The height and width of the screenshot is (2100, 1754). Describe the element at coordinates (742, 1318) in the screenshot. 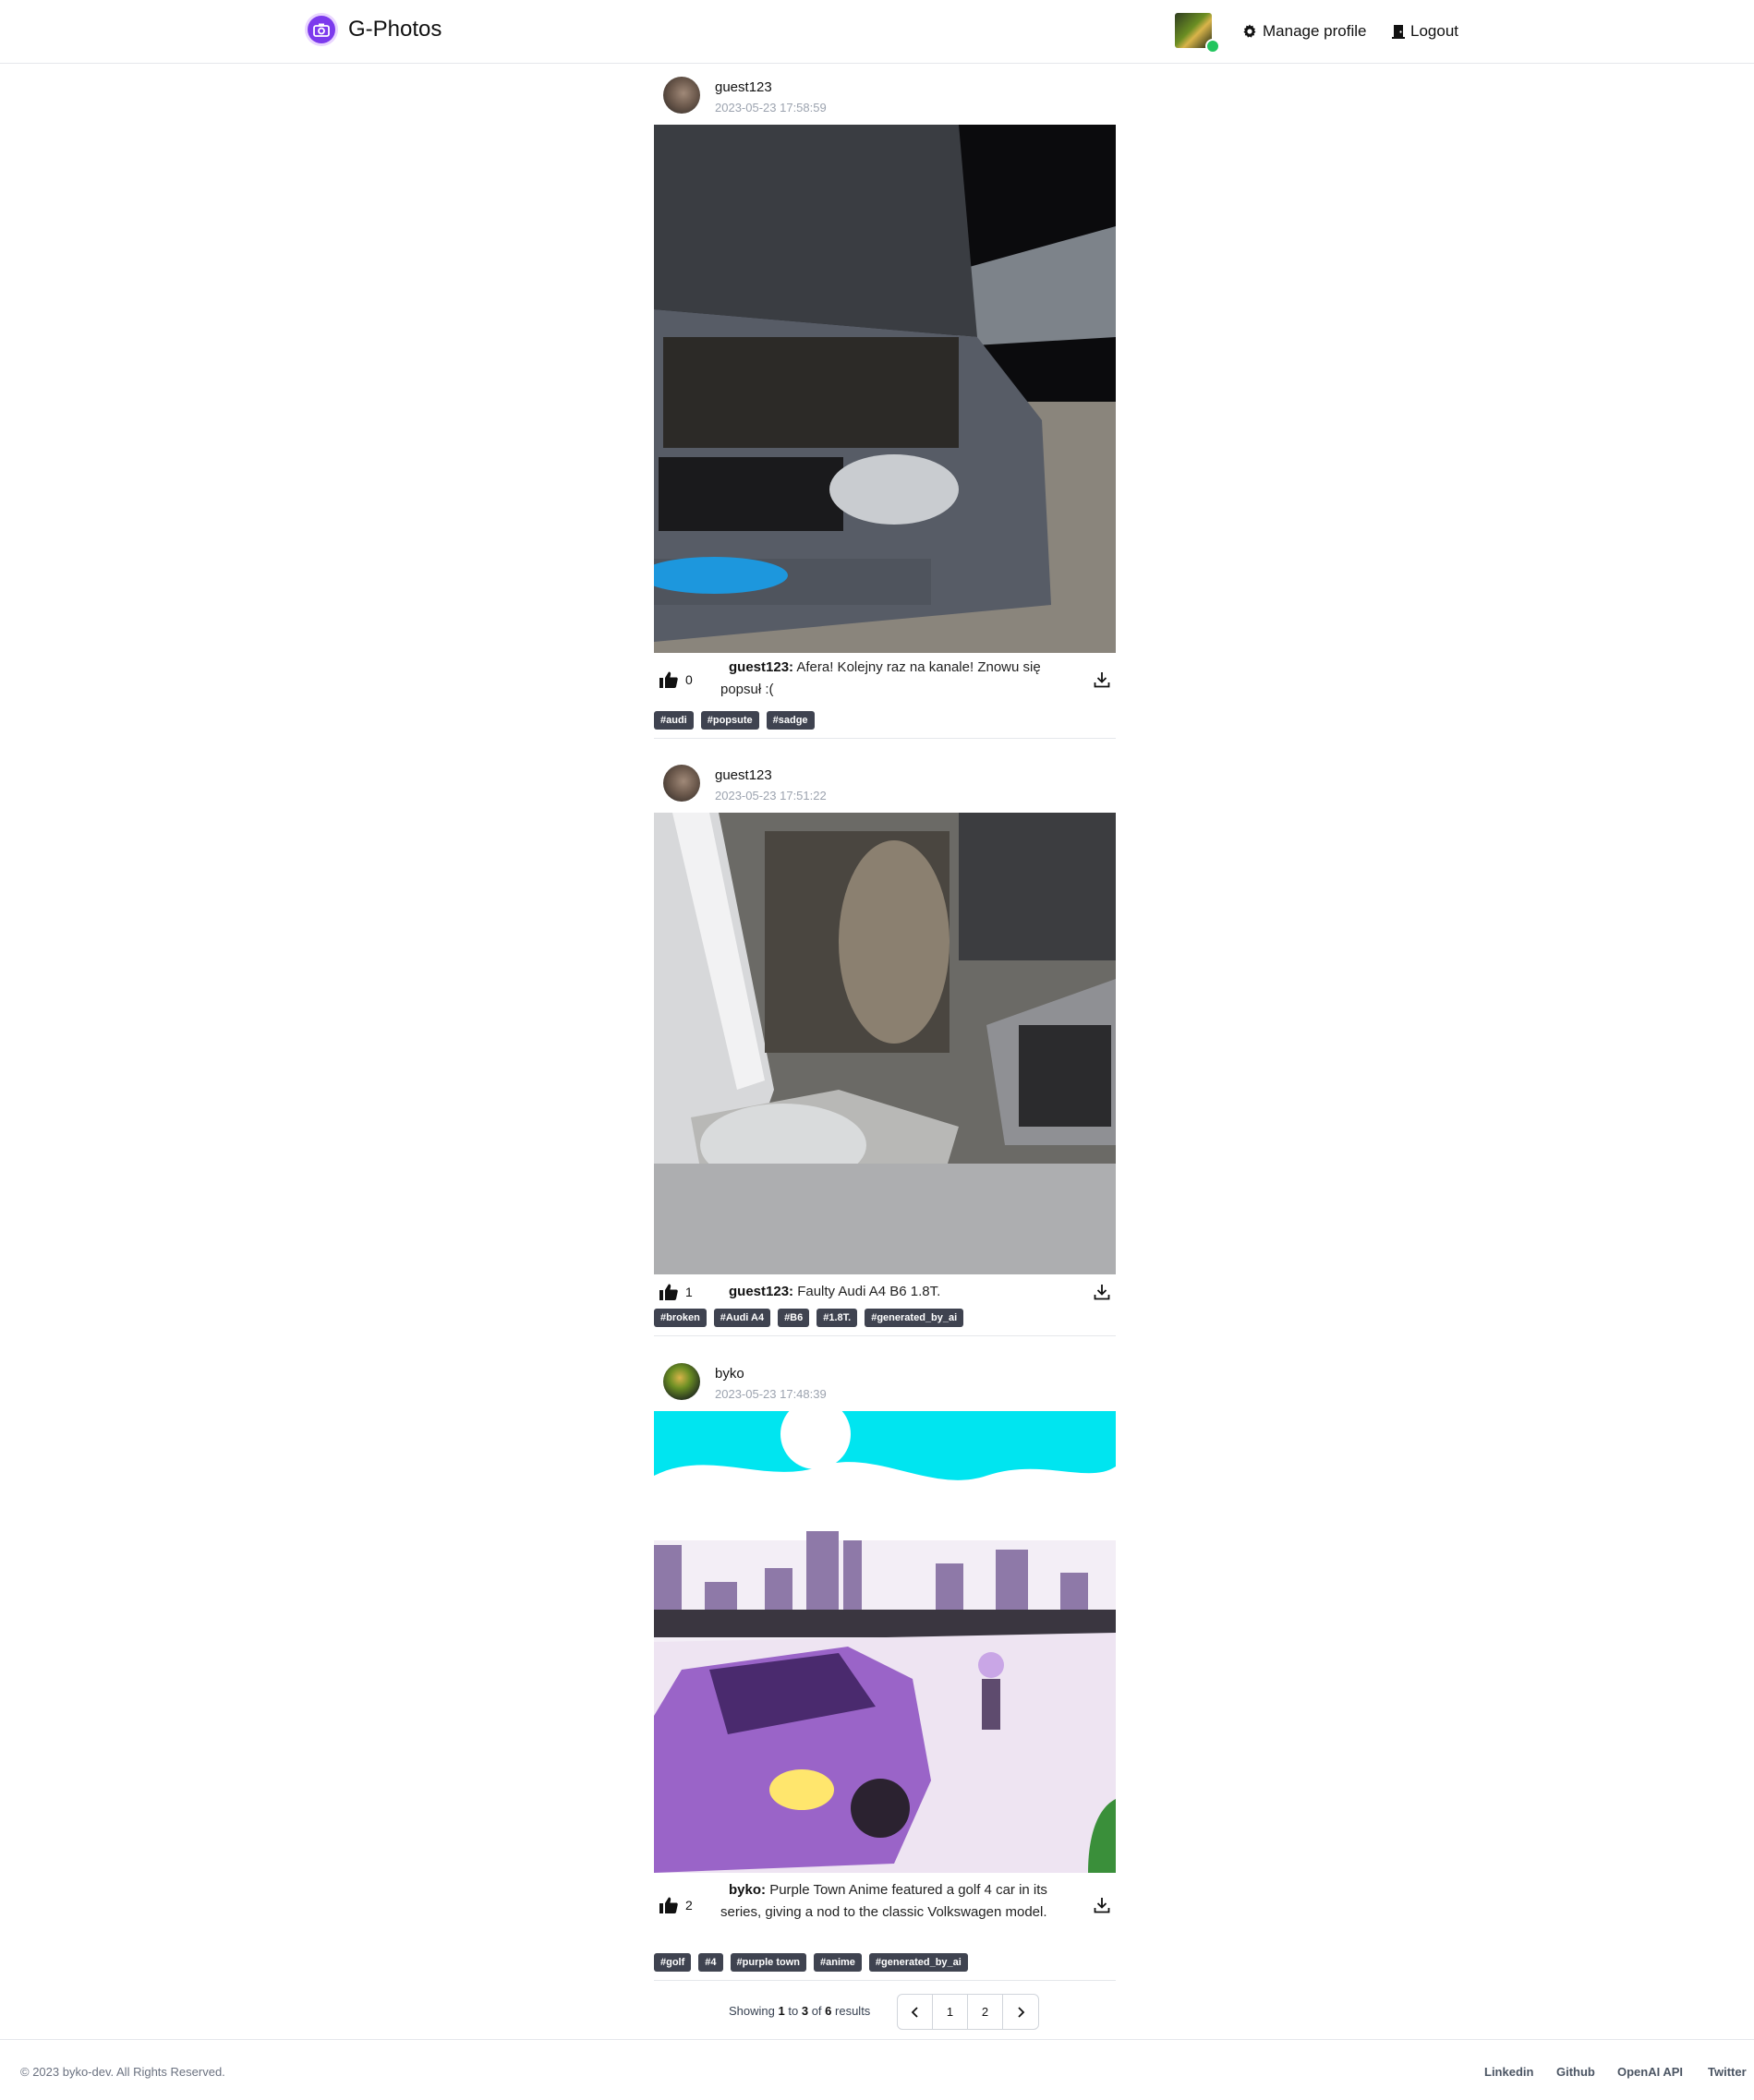

I see `tag-badge: #Audi A4` at that location.